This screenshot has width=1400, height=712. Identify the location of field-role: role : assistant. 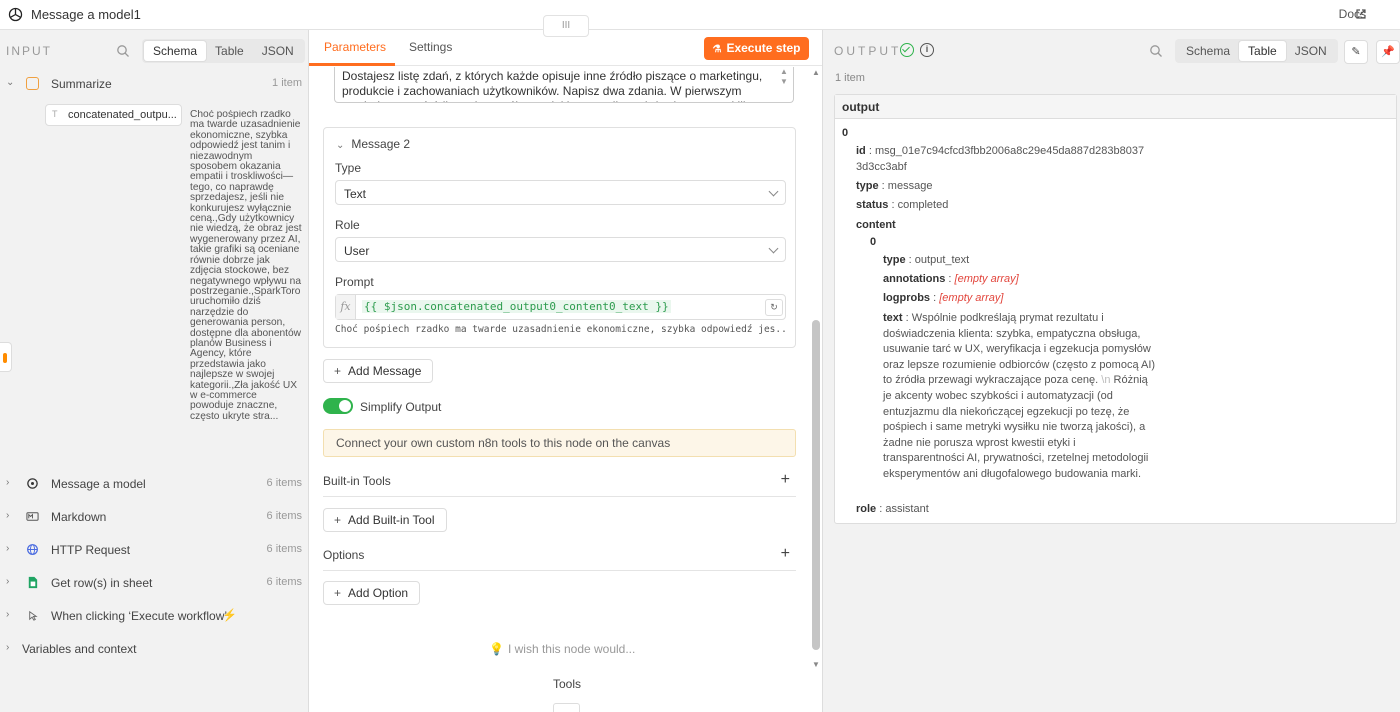
(892, 509).